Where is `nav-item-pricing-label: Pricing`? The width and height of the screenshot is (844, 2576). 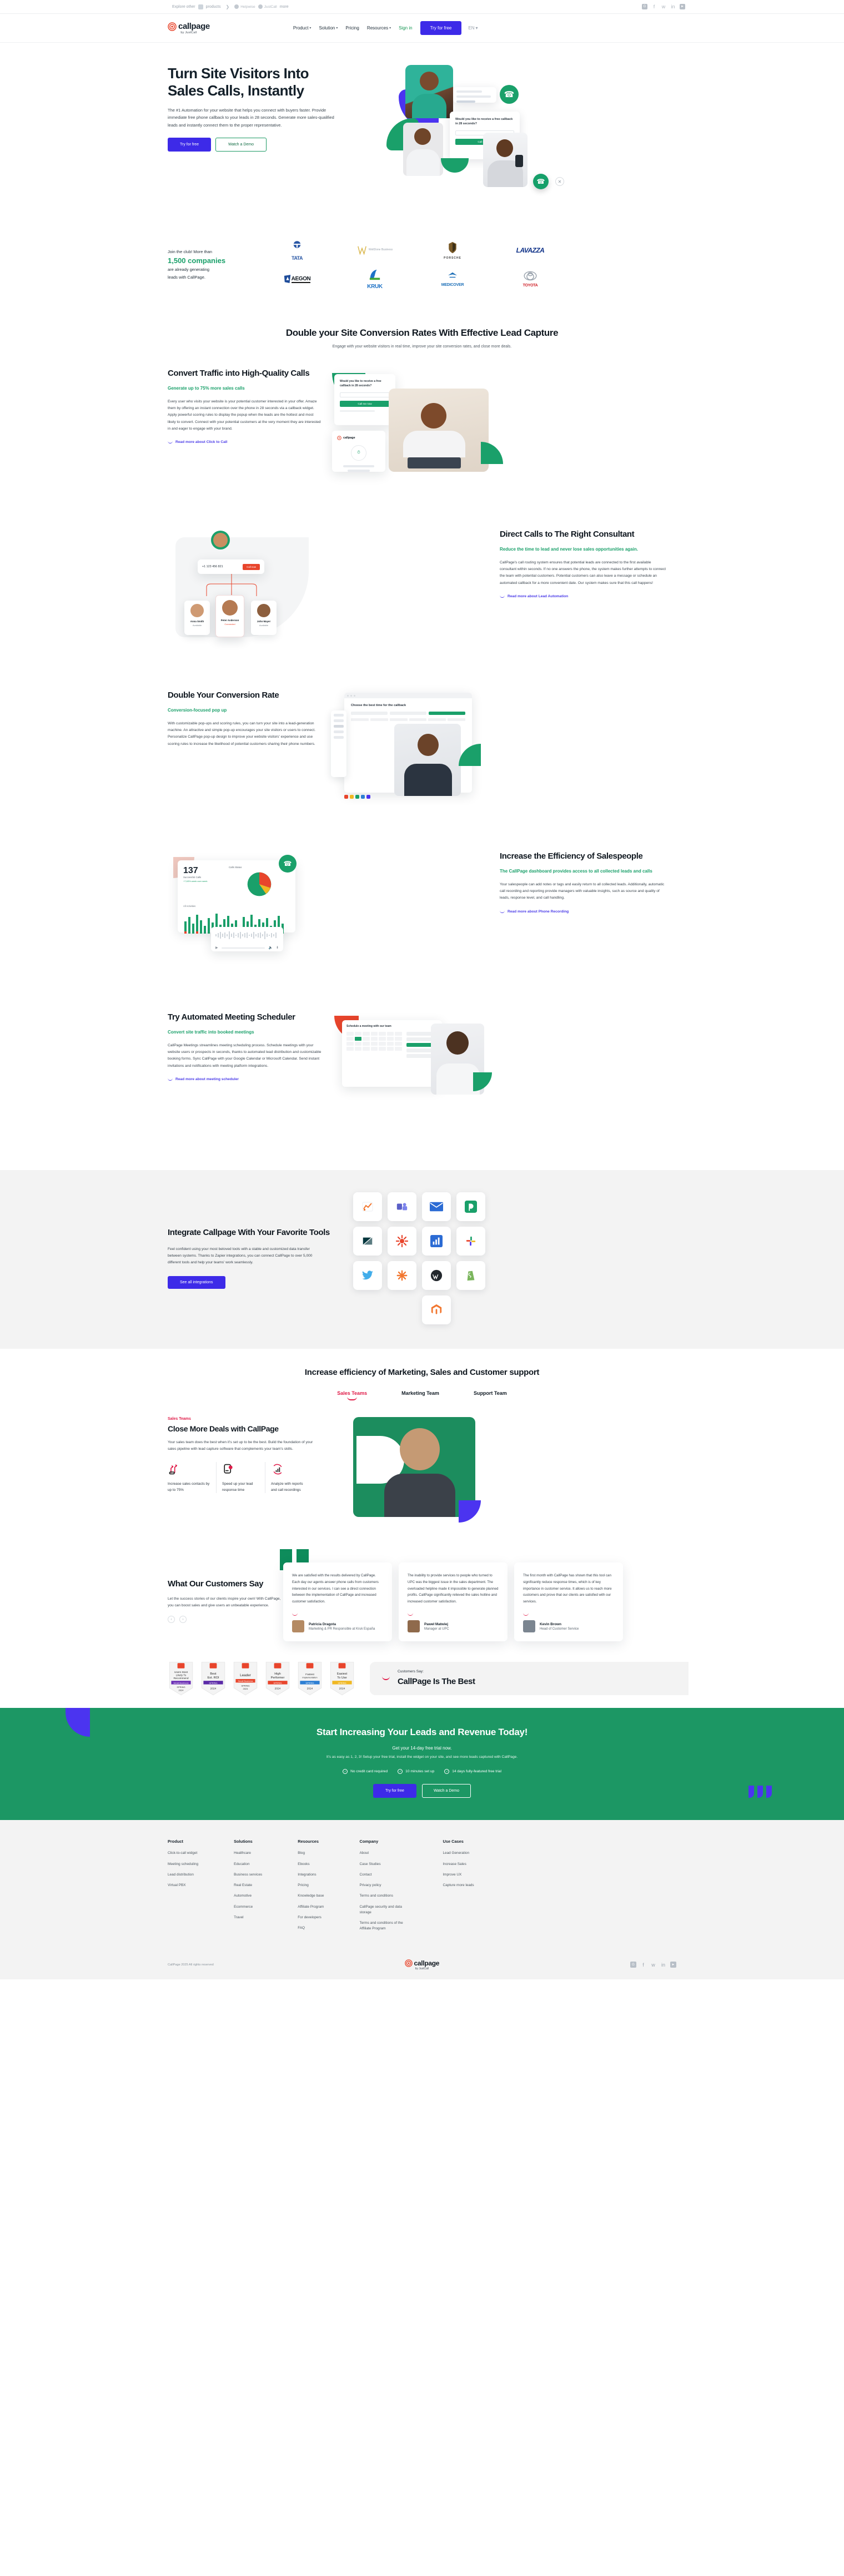 nav-item-pricing-label: Pricing is located at coordinates (352, 28).